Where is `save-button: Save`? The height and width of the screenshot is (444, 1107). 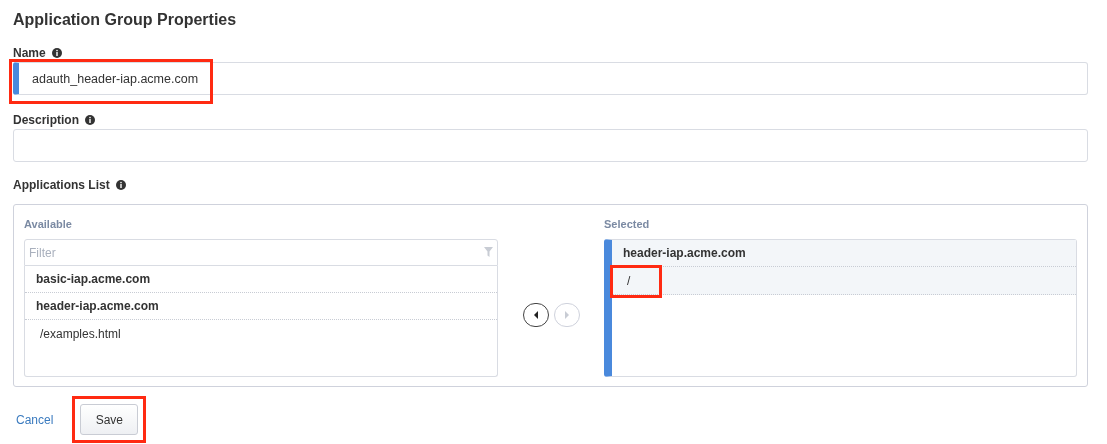
save-button: Save is located at coordinates (109, 419).